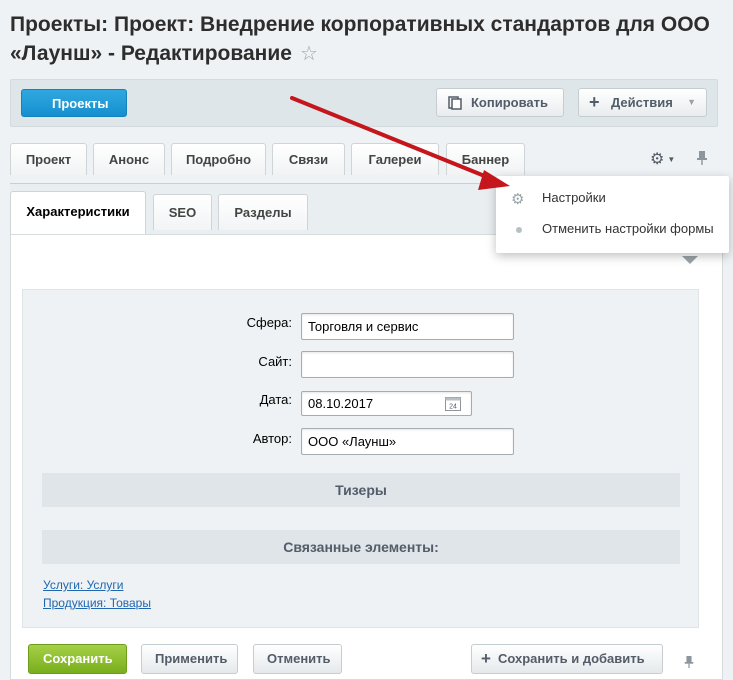 The width and height of the screenshot is (733, 680). What do you see at coordinates (272, 438) in the screenshot?
I see `author-label: Автор:` at bounding box center [272, 438].